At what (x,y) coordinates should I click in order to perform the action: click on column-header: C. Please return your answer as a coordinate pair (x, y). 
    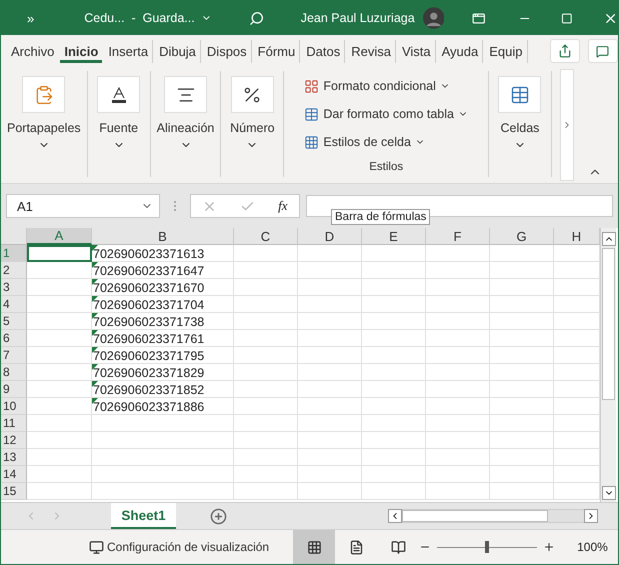
    Looking at the image, I should click on (266, 236).